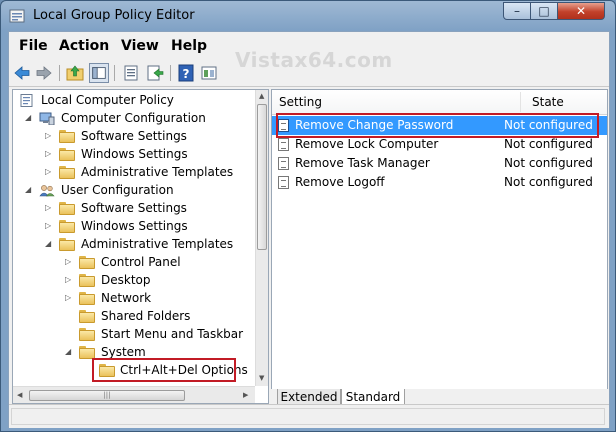 Image resolution: width=616 pixels, height=432 pixels. I want to click on export-list-icon, so click(155, 73).